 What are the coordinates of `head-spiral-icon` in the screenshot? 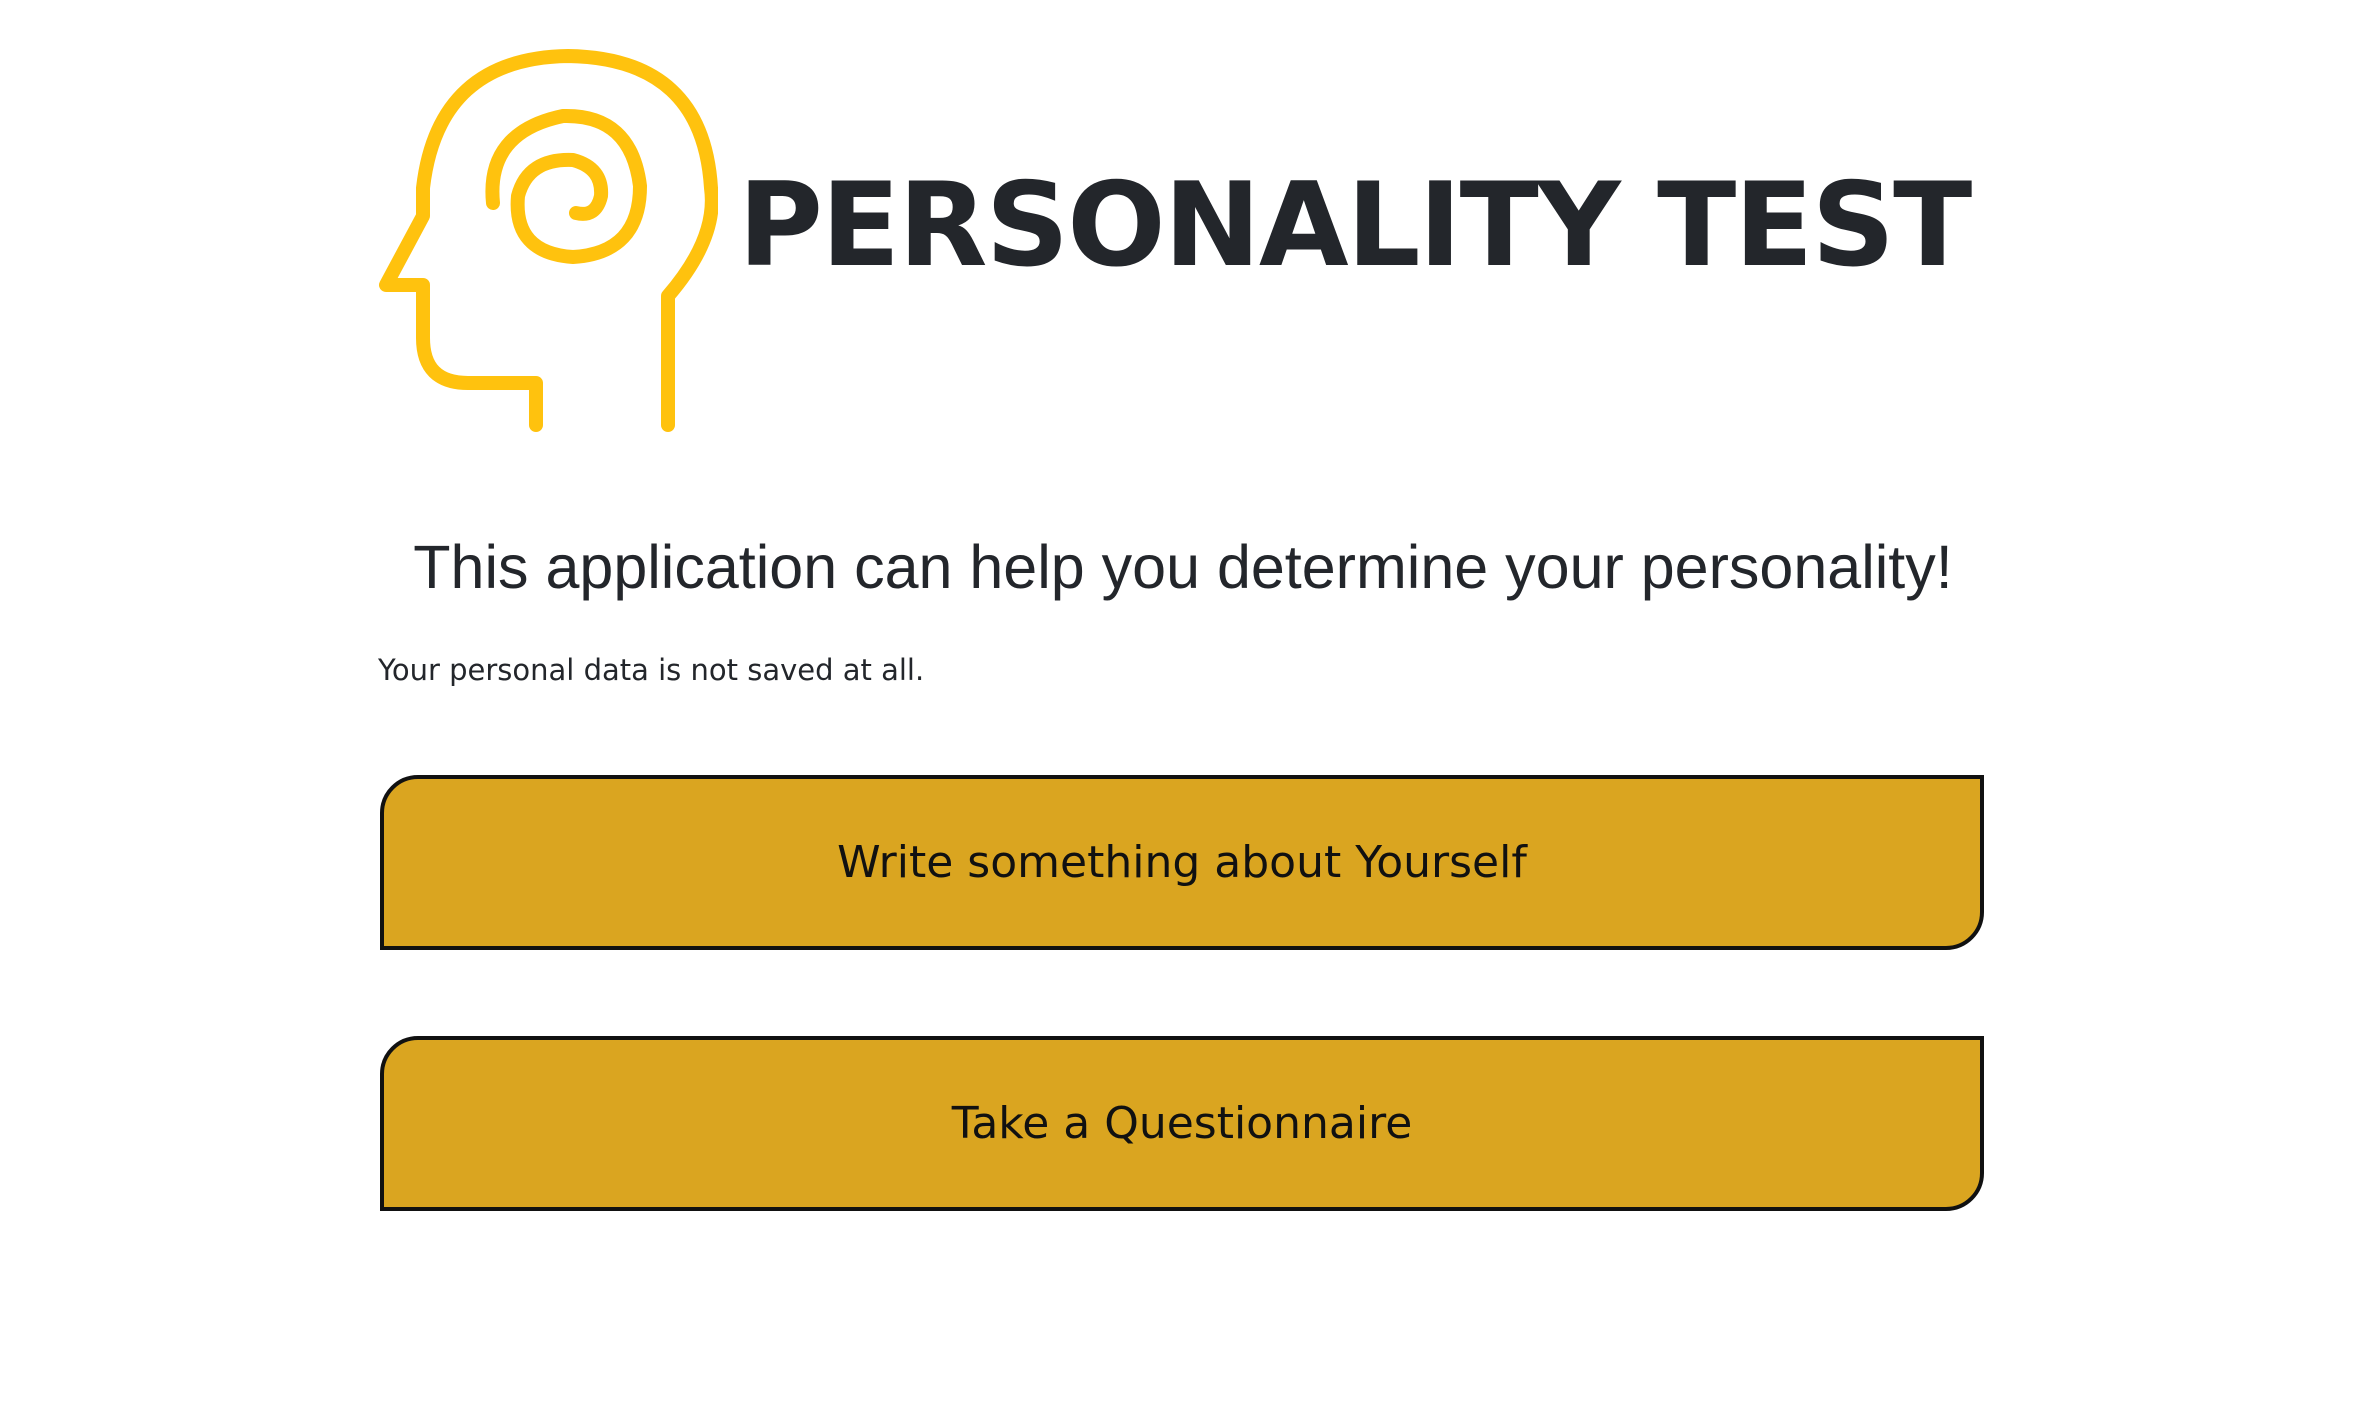 It's located at (548, 240).